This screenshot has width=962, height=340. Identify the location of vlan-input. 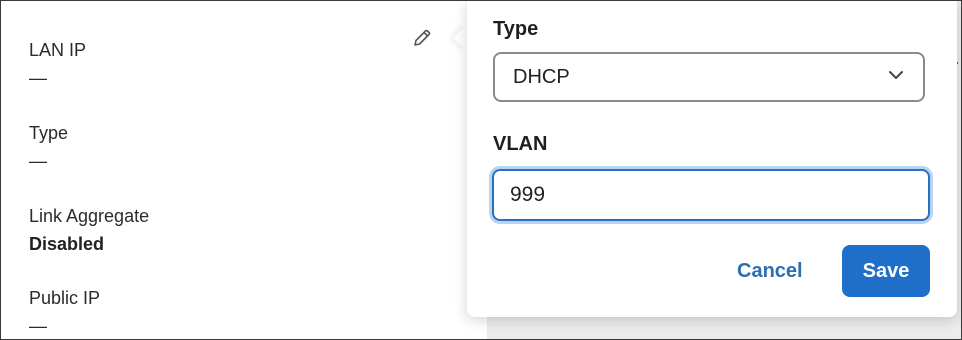
(711, 195).